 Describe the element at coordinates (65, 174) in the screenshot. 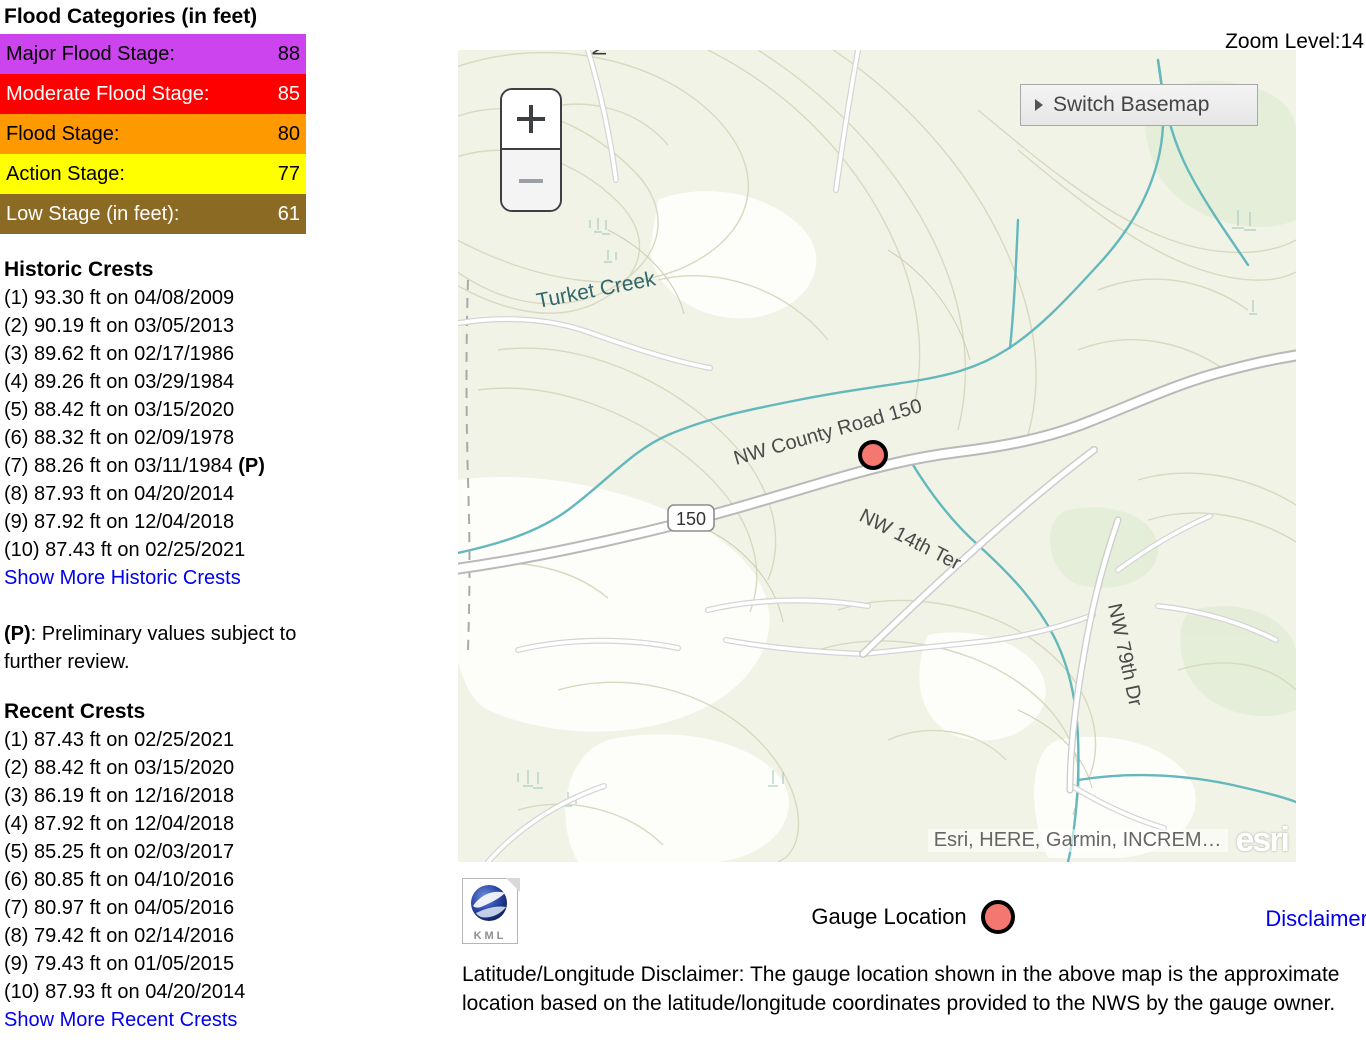

I see `flood-category-label: Action Stage:` at that location.